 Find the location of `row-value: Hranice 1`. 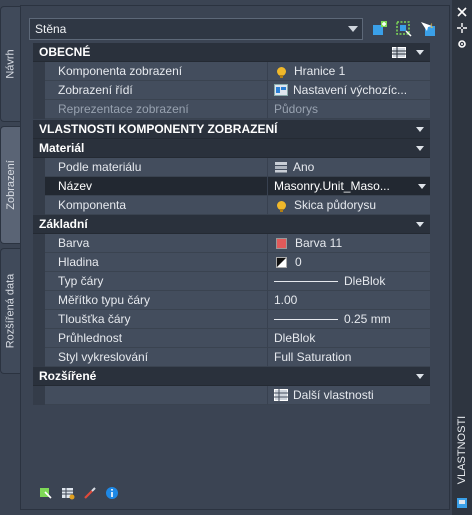

row-value: Hranice 1 is located at coordinates (349, 71).